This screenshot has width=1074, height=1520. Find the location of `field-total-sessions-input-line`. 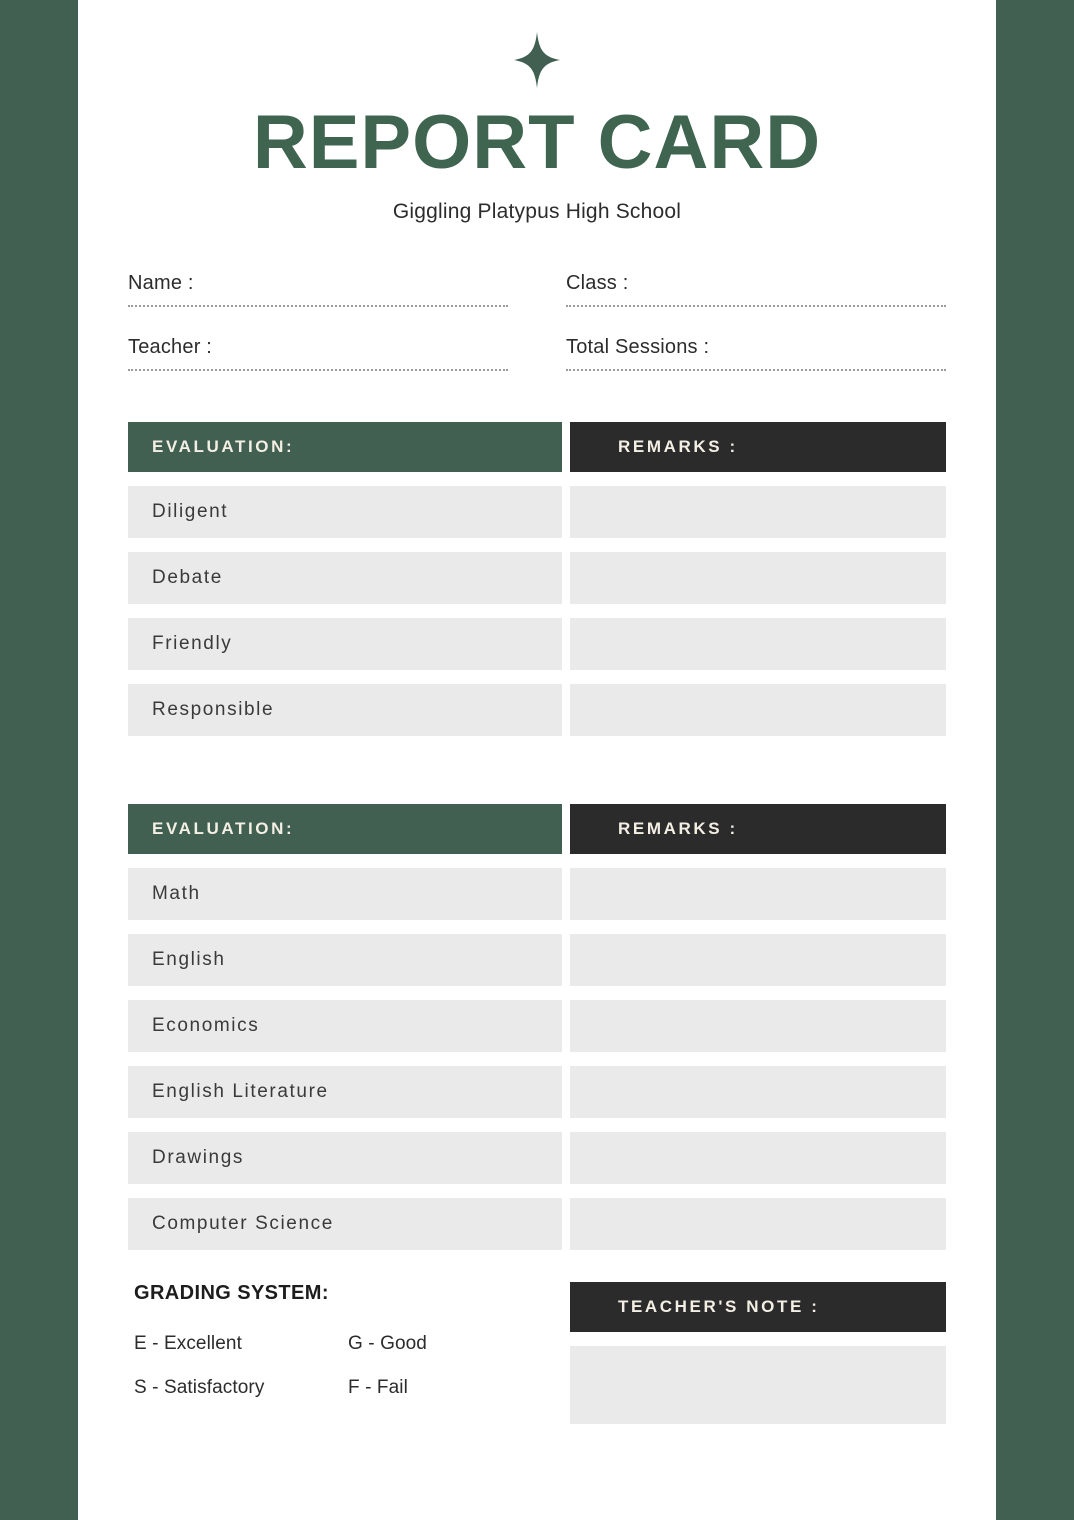

field-total-sessions-input-line is located at coordinates (756, 370).